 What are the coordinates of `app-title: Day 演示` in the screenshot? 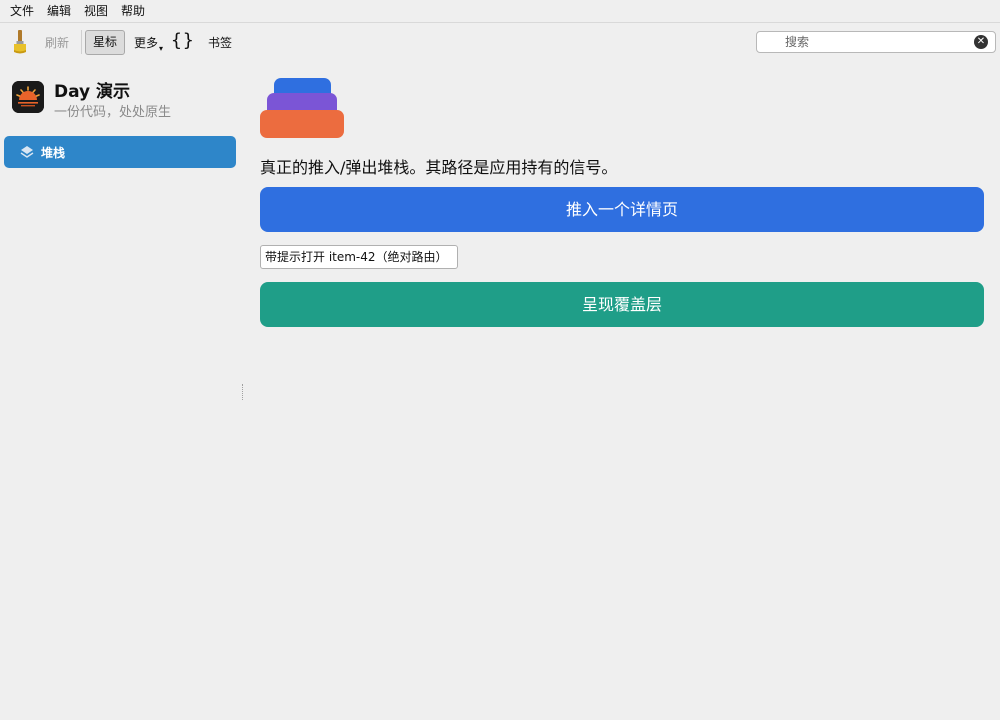 It's located at (92, 92).